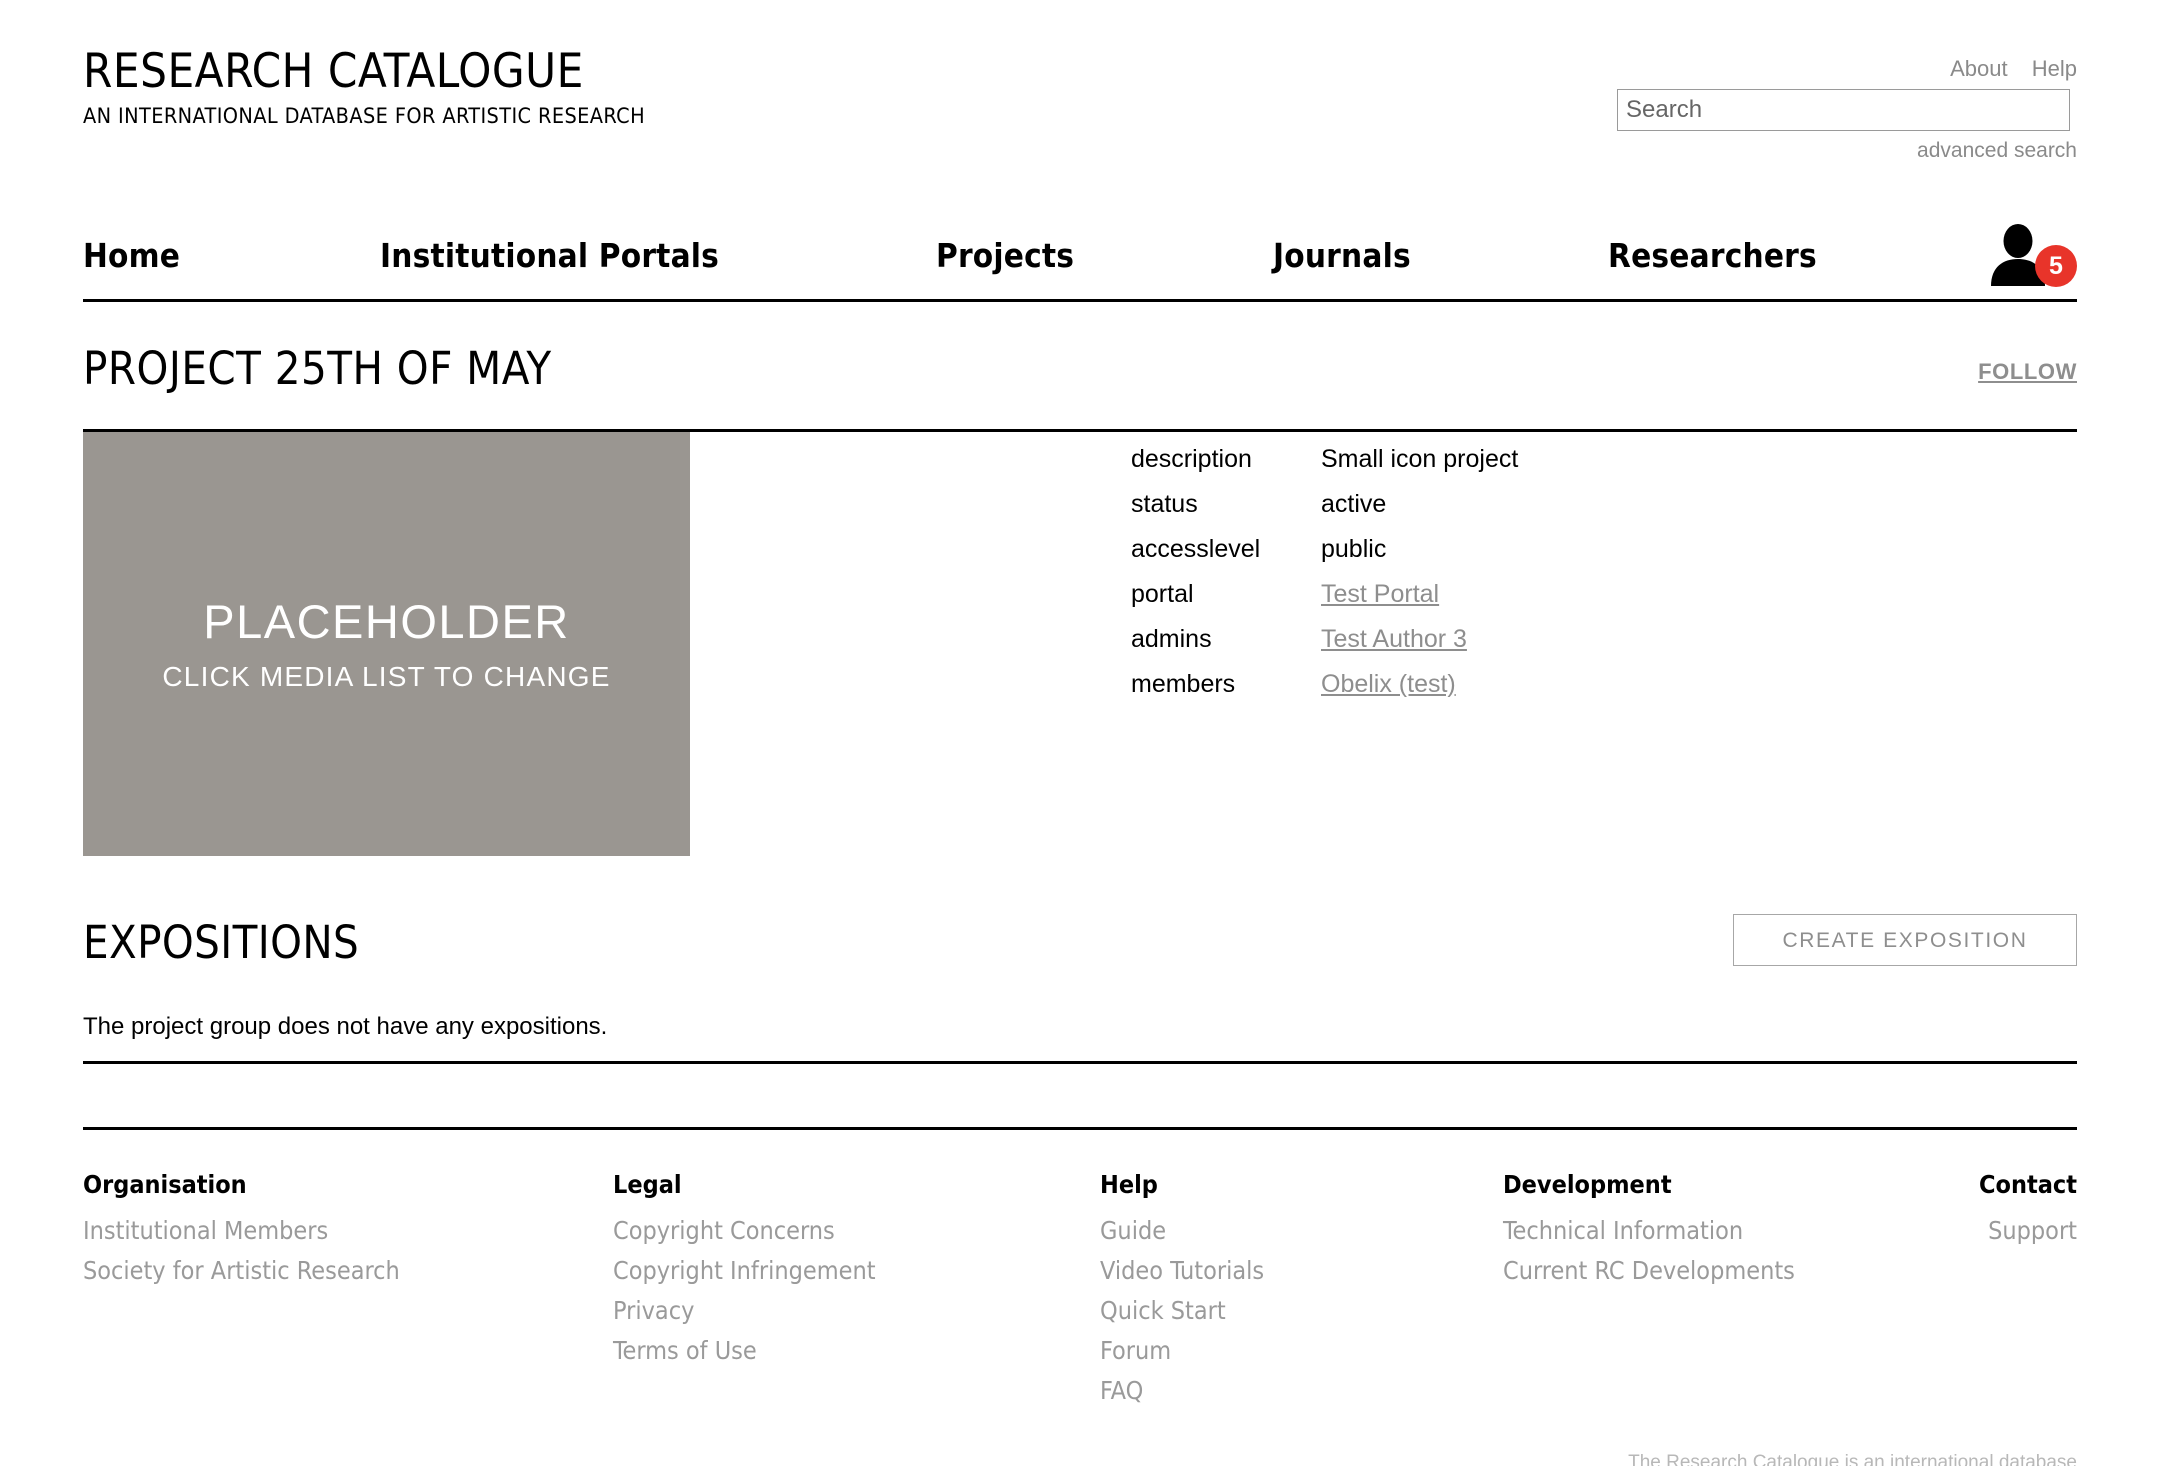 Image resolution: width=2160 pixels, height=1466 pixels. What do you see at coordinates (1164, 504) in the screenshot?
I see `metadata-key: status` at bounding box center [1164, 504].